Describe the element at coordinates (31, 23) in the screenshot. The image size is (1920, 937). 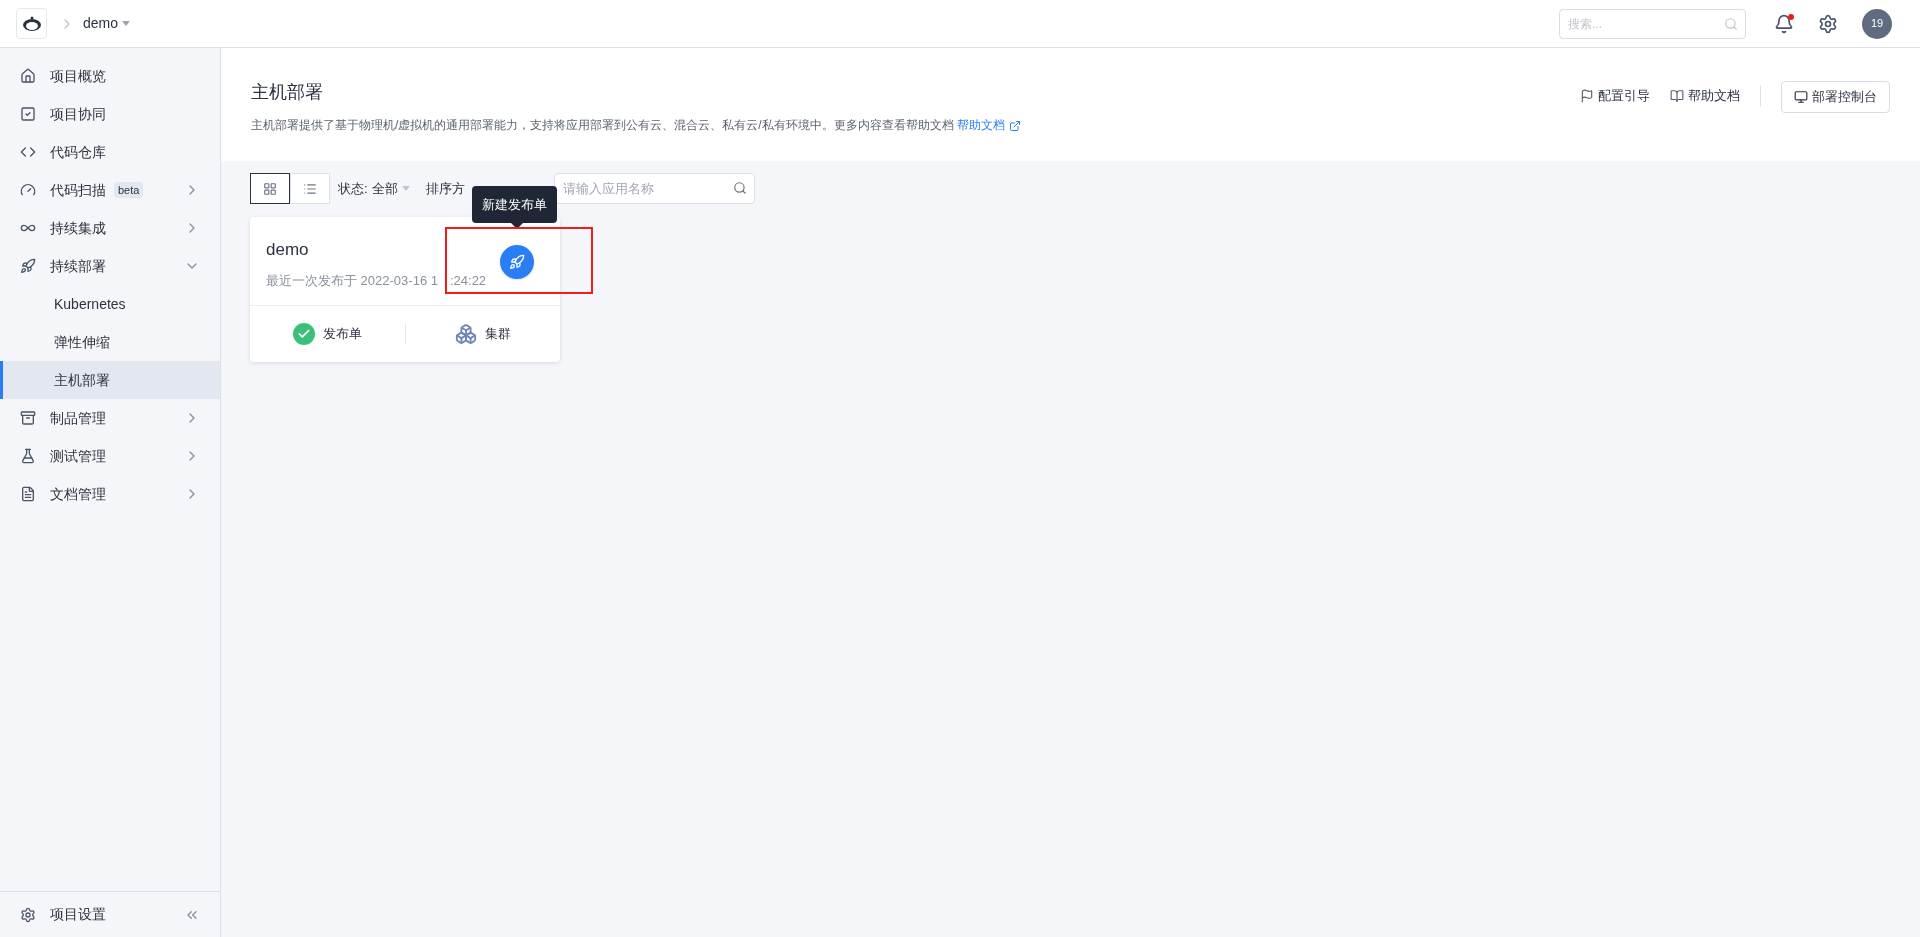
I see `logo-icon` at that location.